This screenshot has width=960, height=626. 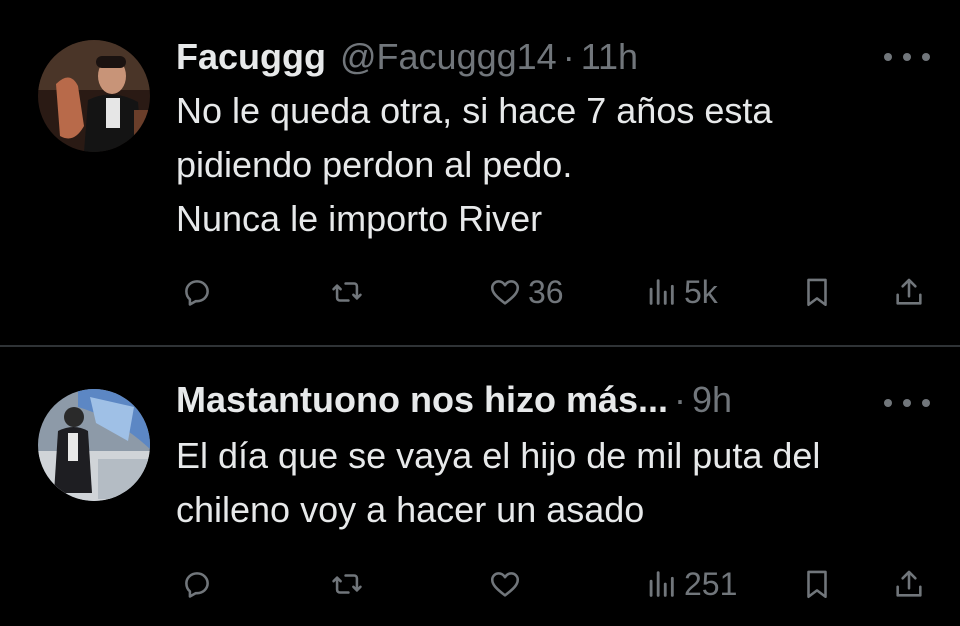 I want to click on action-bar: 36 5k, so click(x=480, y=292).